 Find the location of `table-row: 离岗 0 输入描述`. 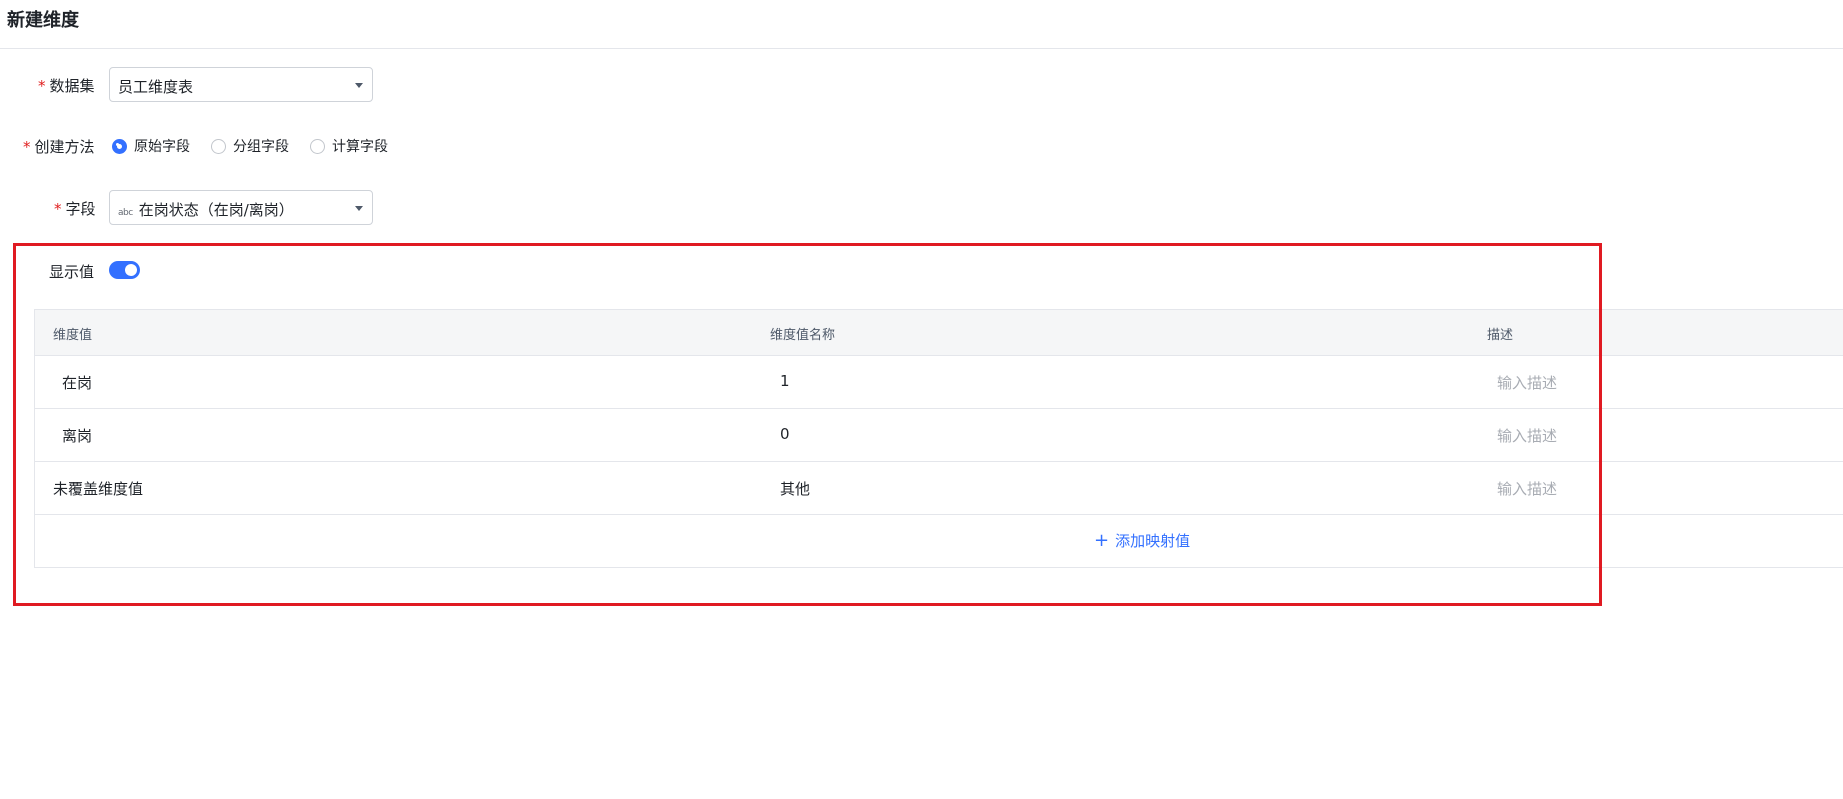

table-row: 离岗 0 输入描述 is located at coordinates (939, 435).